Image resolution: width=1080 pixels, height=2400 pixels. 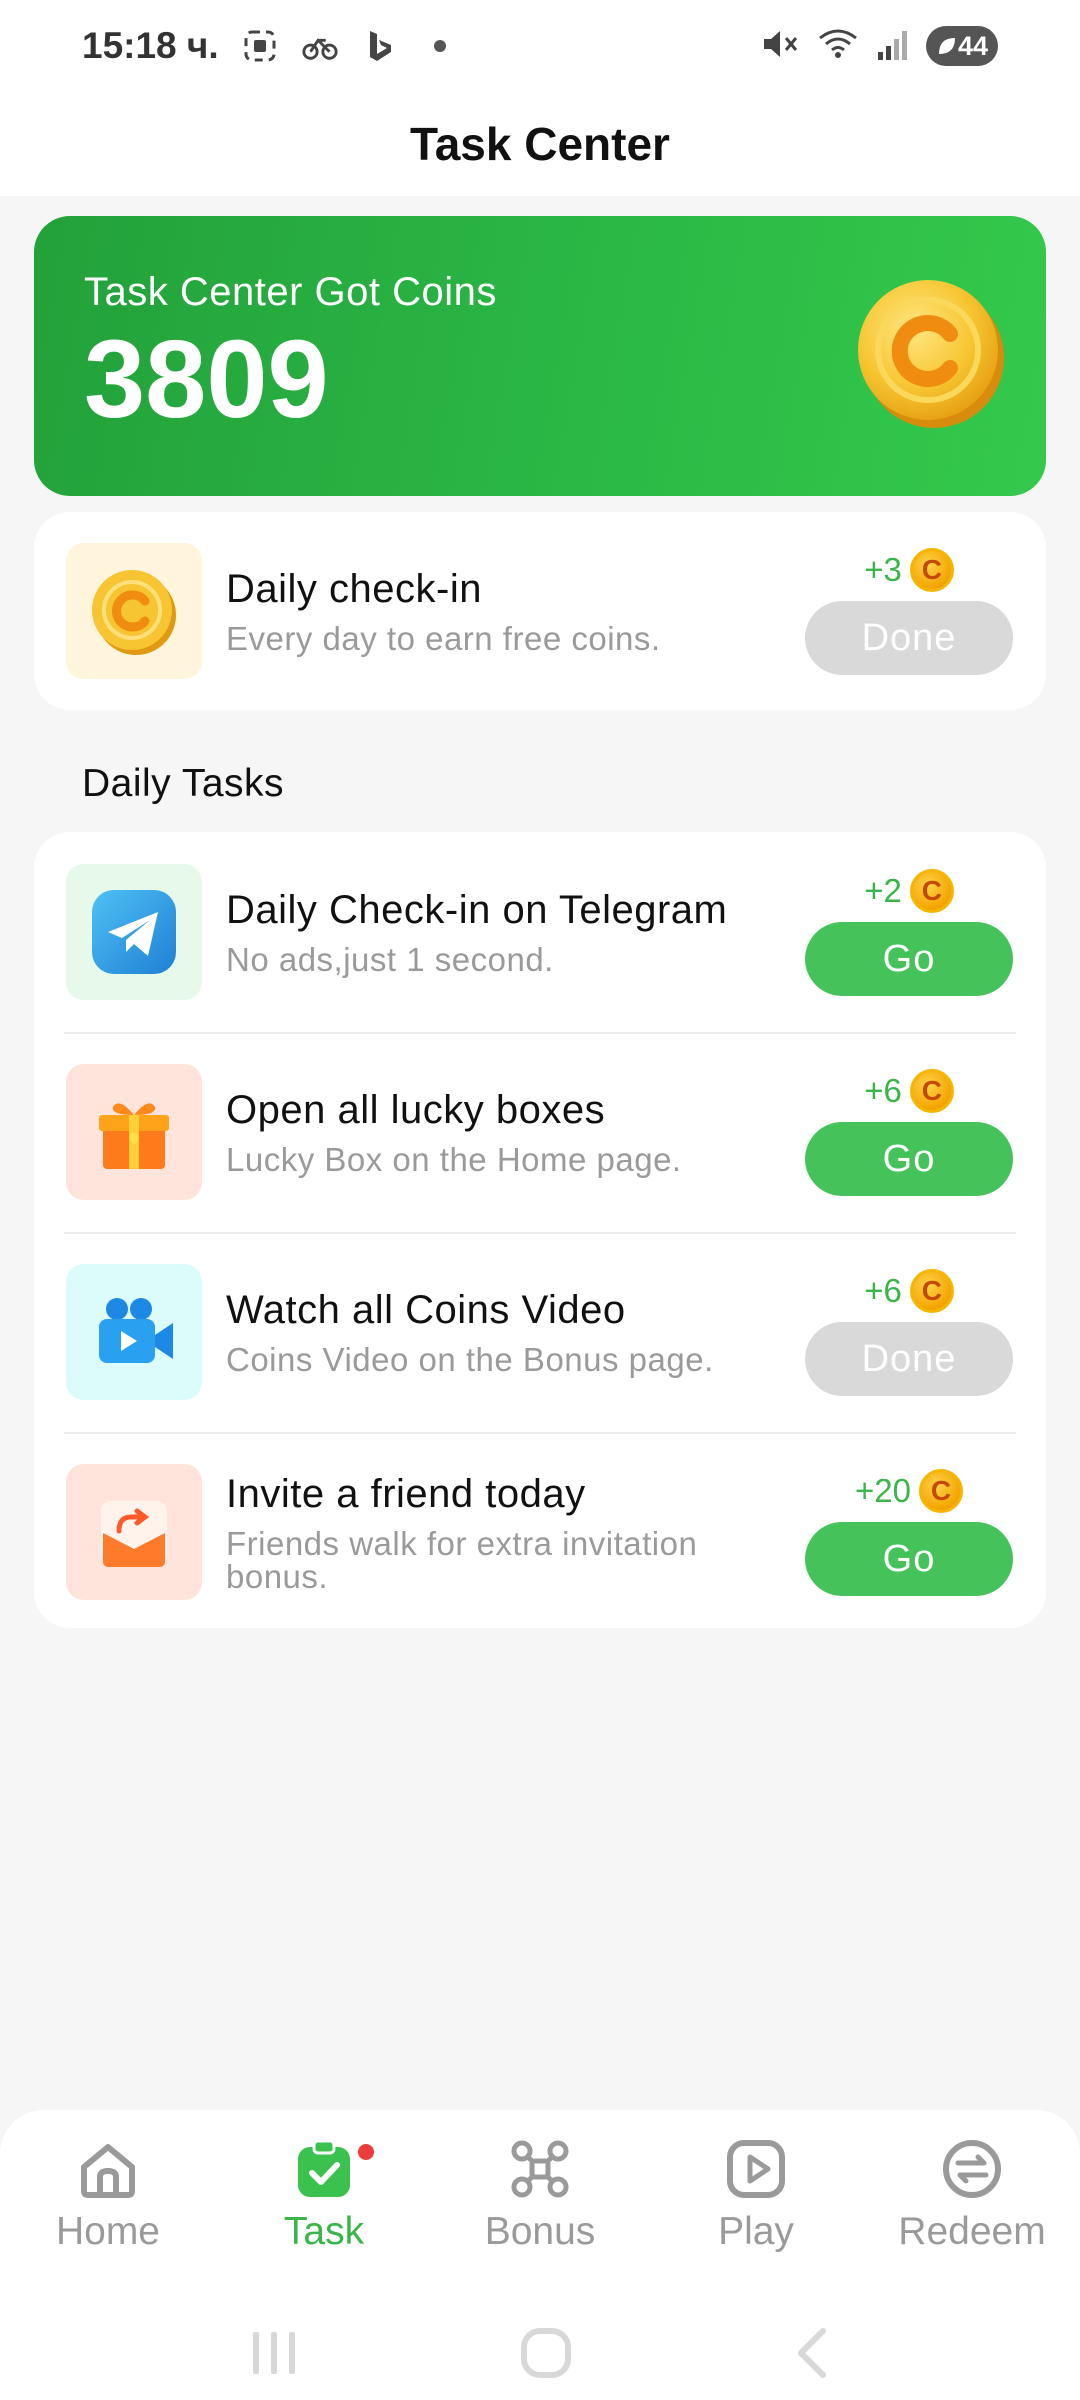 I want to click on task-subtitle: Friends walk for extra invitation bonus., so click(x=462, y=1559).